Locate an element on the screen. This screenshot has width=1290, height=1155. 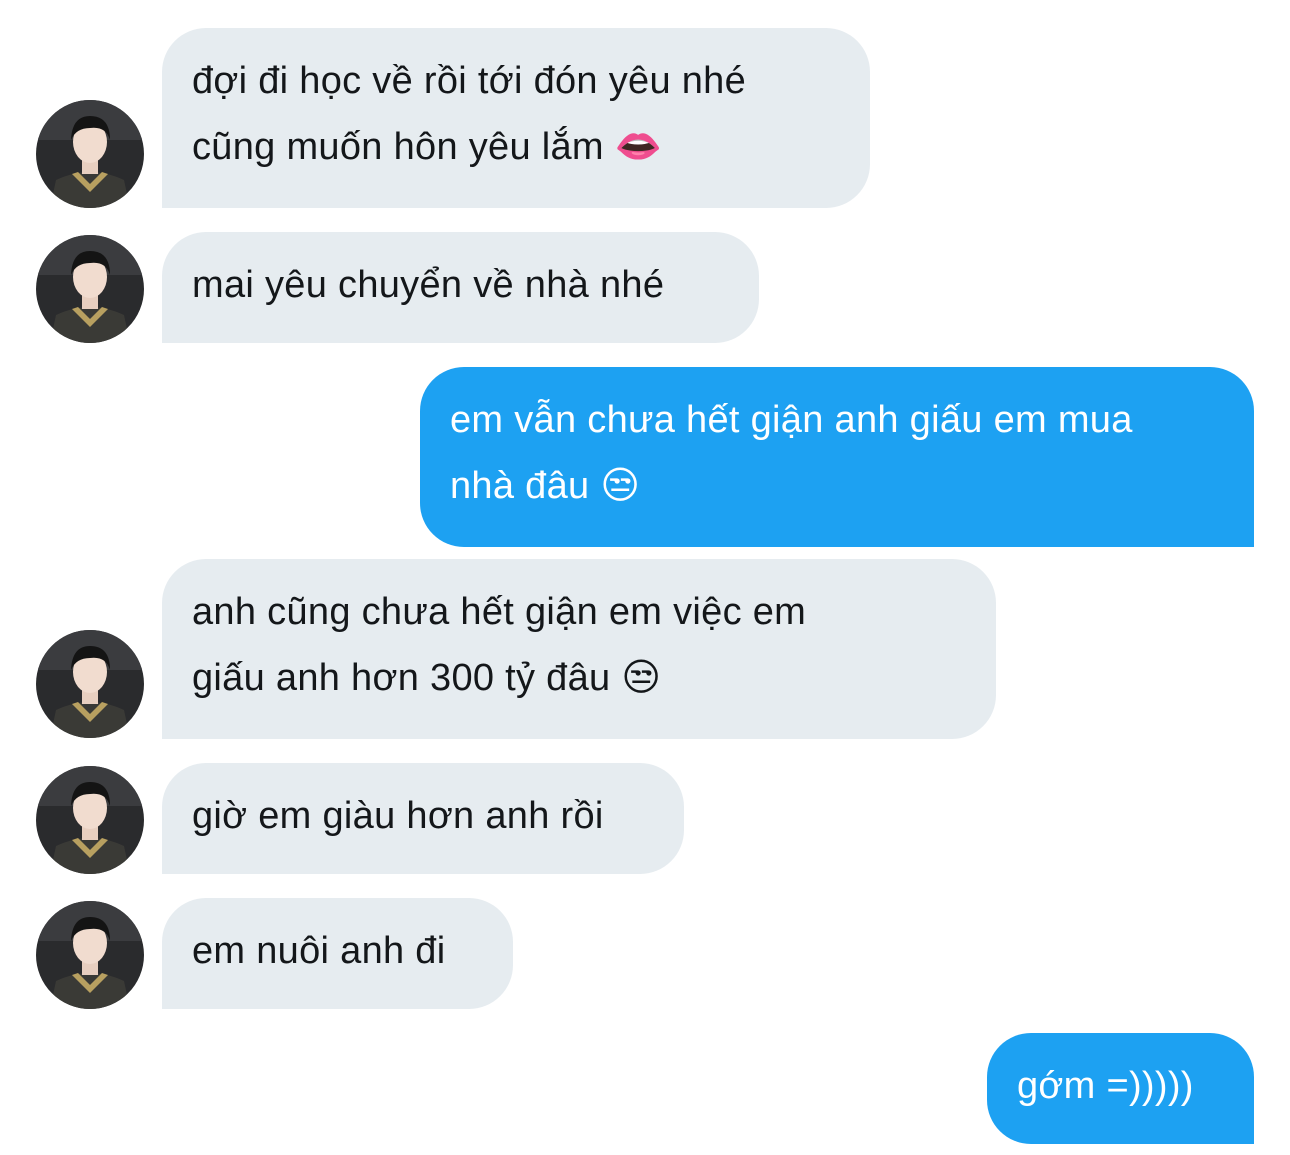
message-text: nhà đâu 😒 is located at coordinates (545, 486).